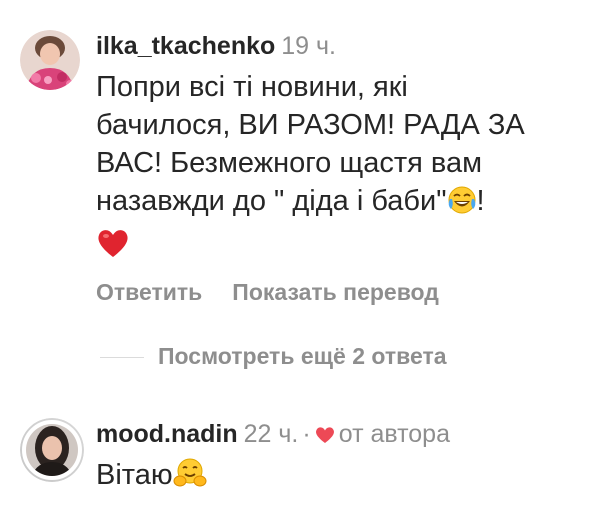  I want to click on comment-text: Вітаю, so click(338, 477).